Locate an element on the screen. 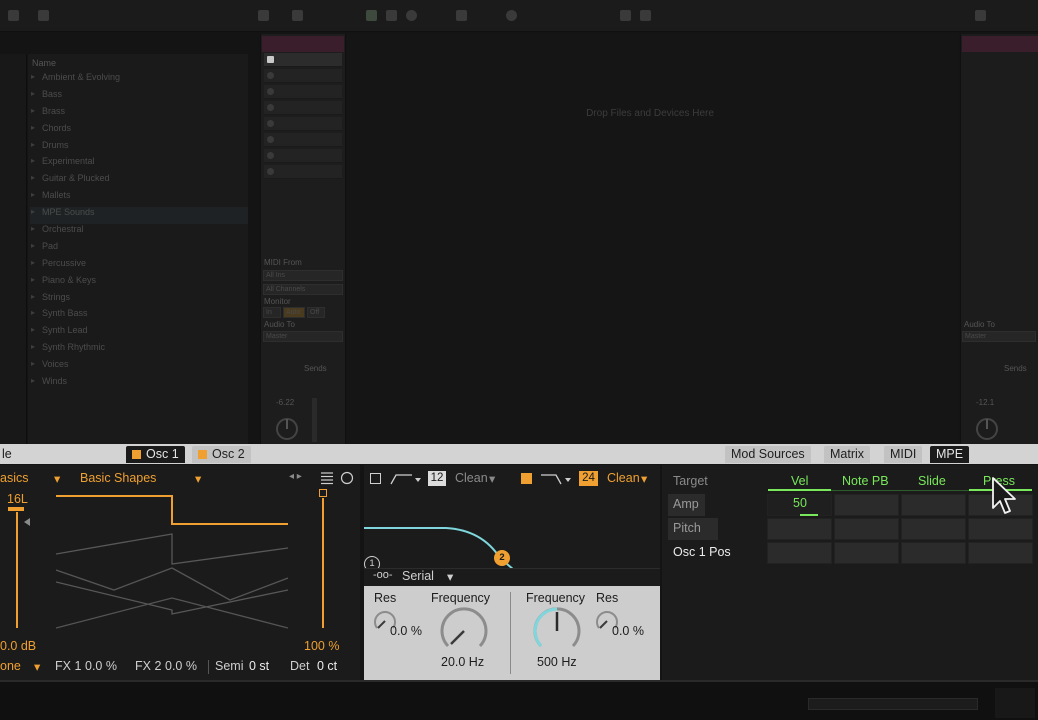  master-audio-to-select: Master is located at coordinates (999, 336).